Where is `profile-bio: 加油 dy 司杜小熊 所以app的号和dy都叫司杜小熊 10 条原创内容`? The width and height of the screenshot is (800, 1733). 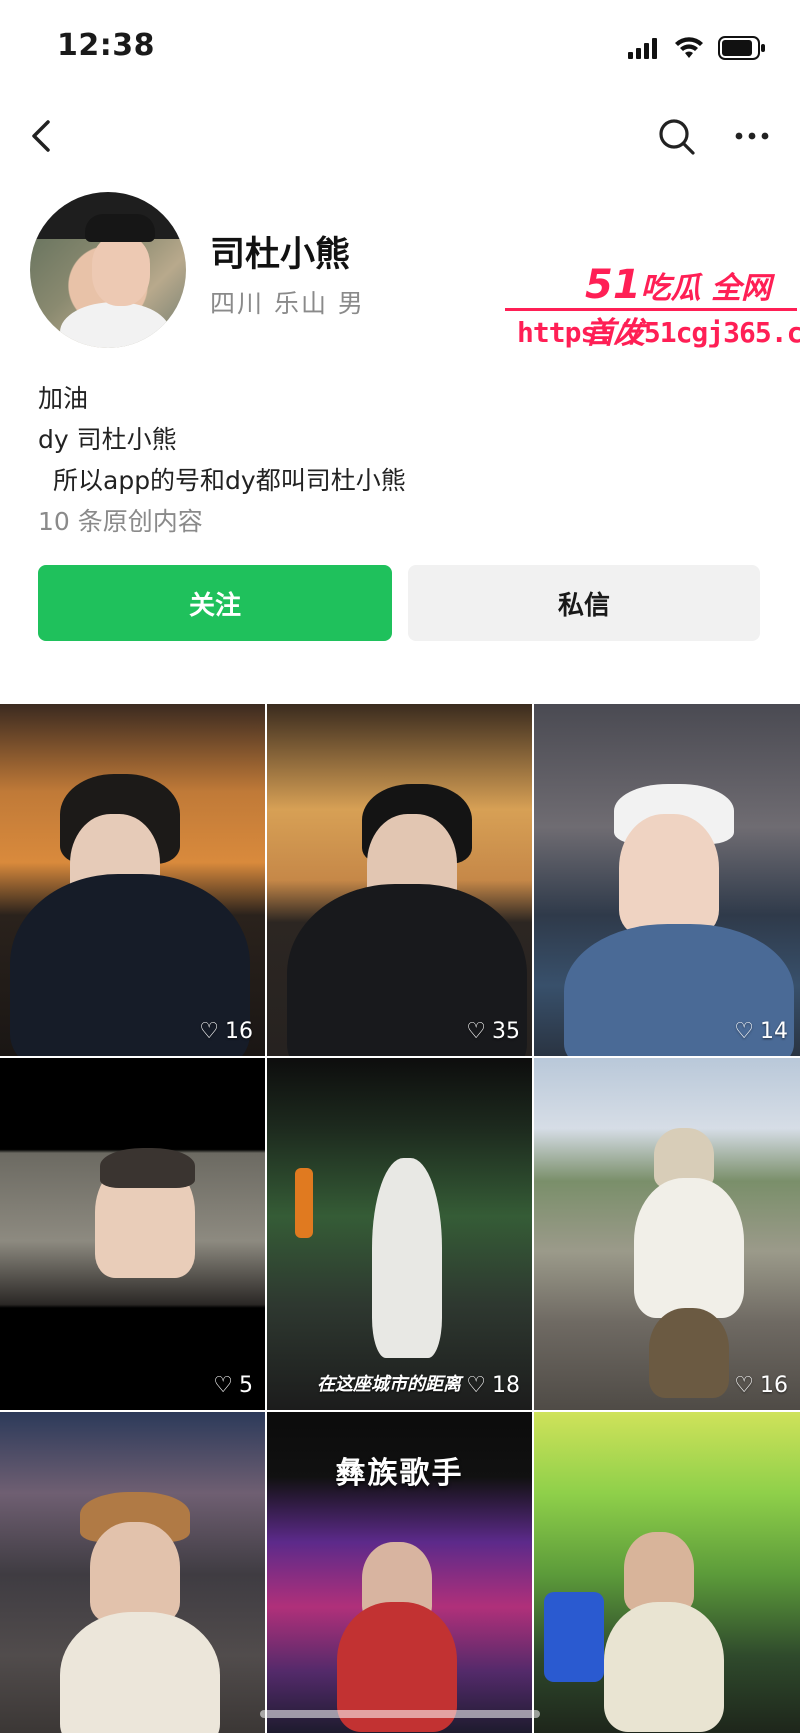 profile-bio: 加油 dy 司杜小熊 所以app的号和dy都叫司杜小熊 10 条原创内容 is located at coordinates (222, 460).